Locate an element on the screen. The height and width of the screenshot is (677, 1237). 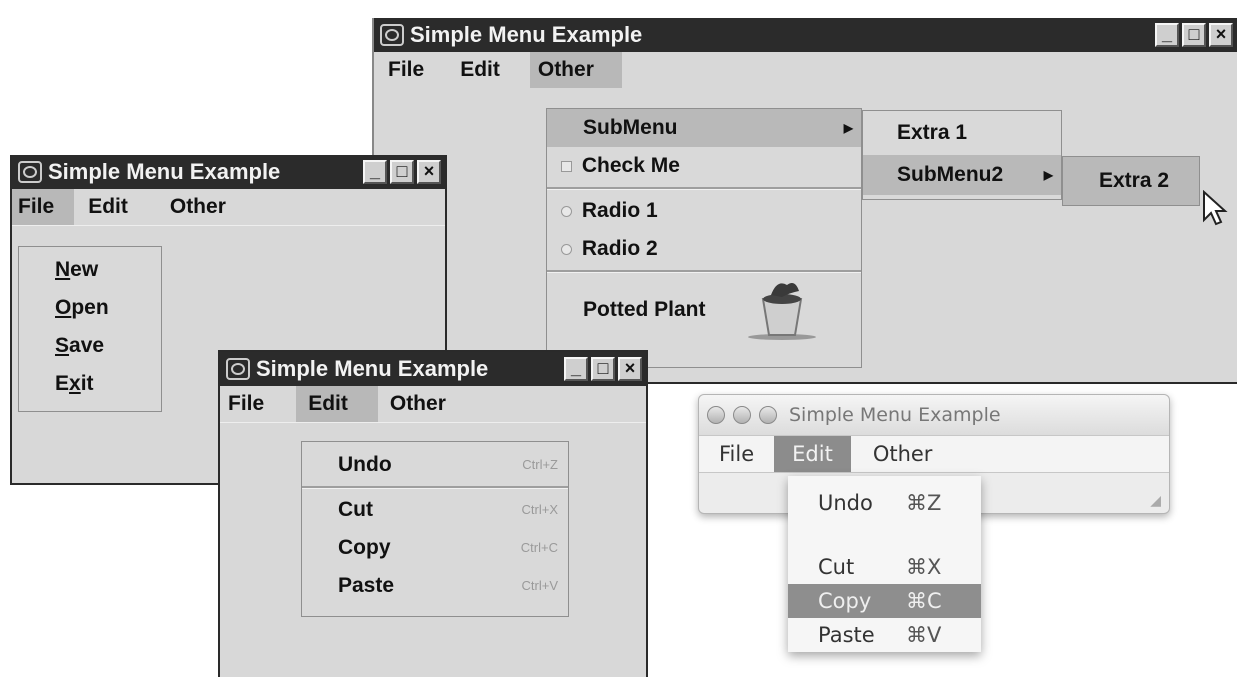
menu-item-undo: Undo ⌘Z is located at coordinates (884, 503).